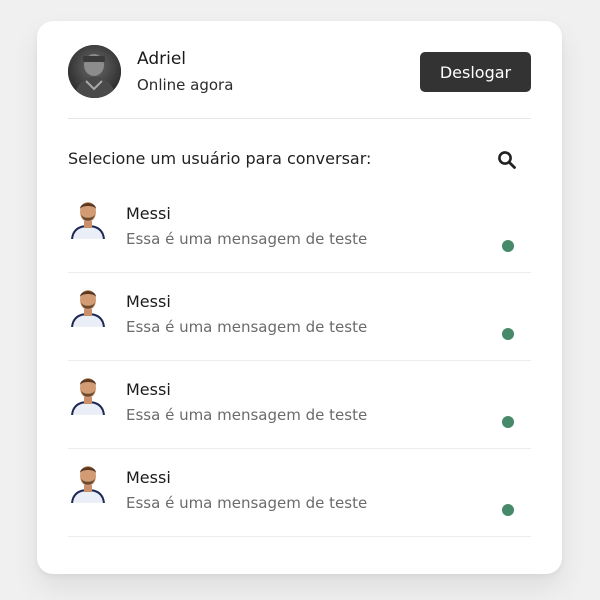 This screenshot has width=600, height=600. Describe the element at coordinates (507, 160) in the screenshot. I see `search-icon` at that location.